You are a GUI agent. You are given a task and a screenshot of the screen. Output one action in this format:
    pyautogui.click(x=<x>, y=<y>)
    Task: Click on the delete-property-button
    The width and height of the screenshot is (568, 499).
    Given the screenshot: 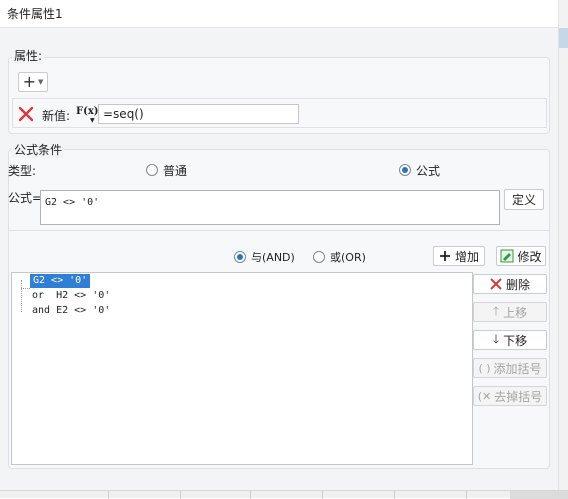 What is the action you would take?
    pyautogui.click(x=26, y=114)
    